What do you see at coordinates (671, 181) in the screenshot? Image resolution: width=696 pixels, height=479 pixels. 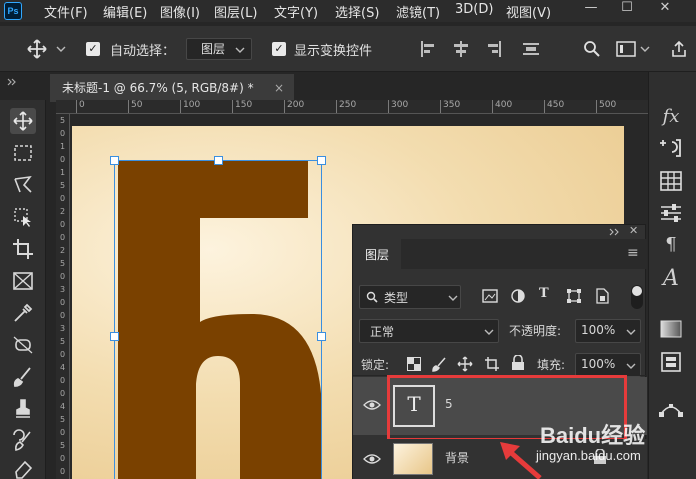 I see `grid-icon` at bounding box center [671, 181].